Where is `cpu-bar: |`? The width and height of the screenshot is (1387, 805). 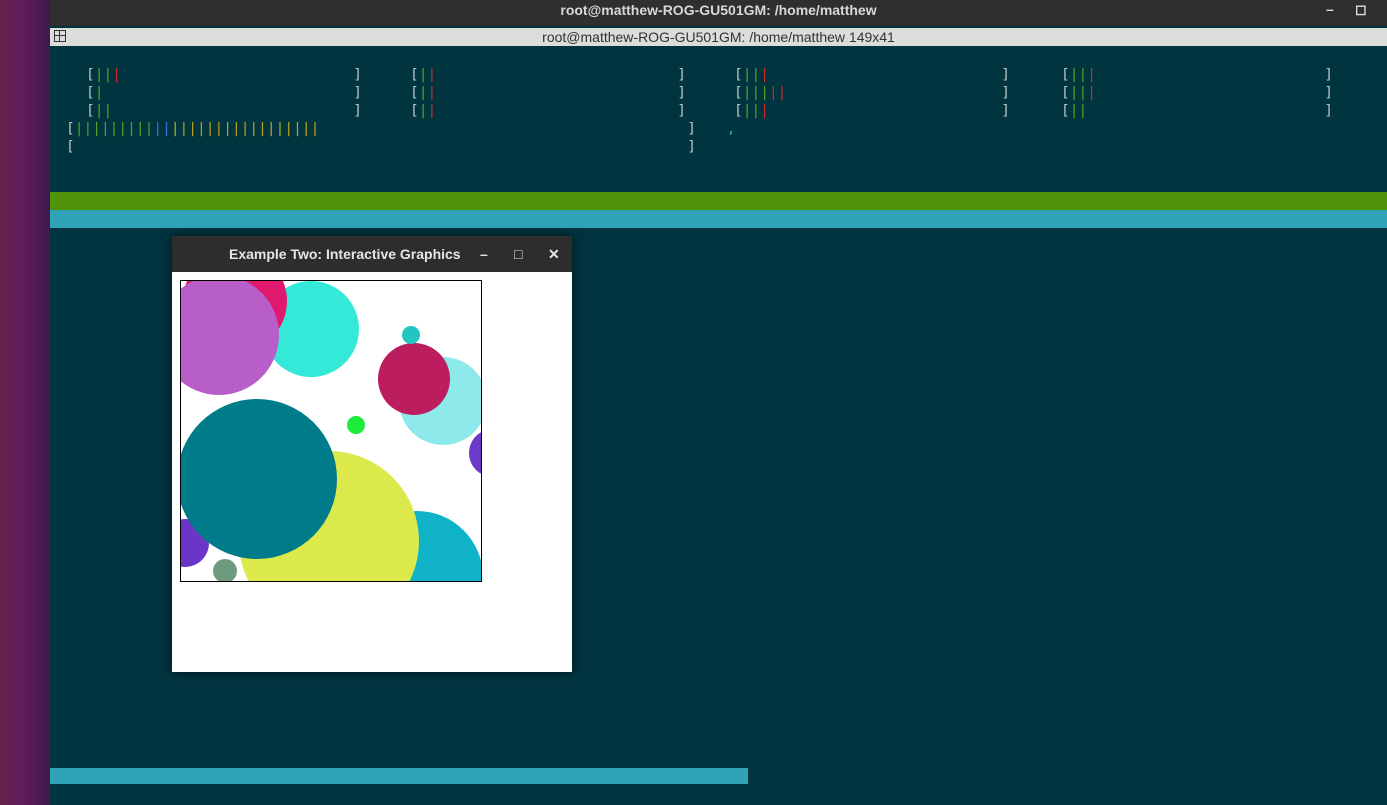 cpu-bar: | is located at coordinates (99, 93).